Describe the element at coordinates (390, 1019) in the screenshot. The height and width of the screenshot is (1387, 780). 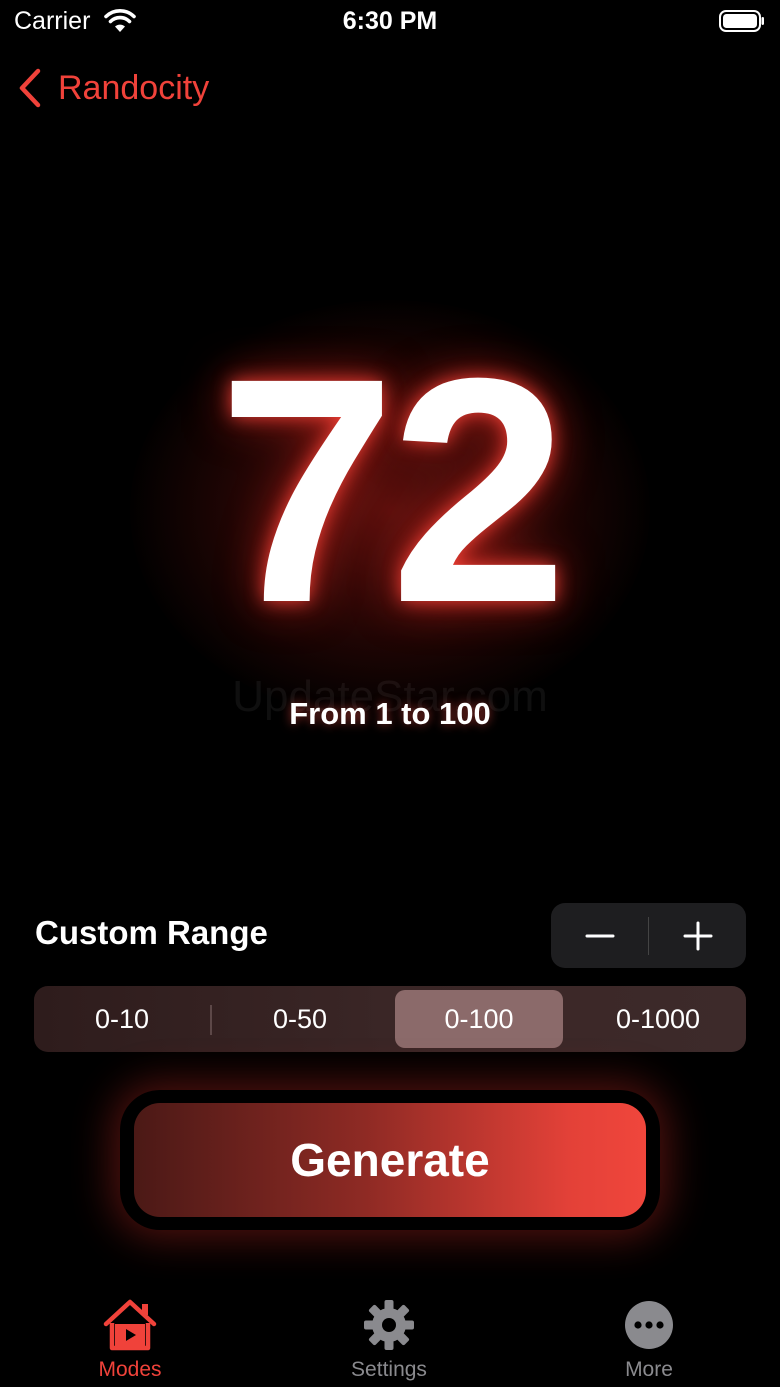
I see `range-segmented-control: 0-10 0-50 0-100 0-1000` at that location.